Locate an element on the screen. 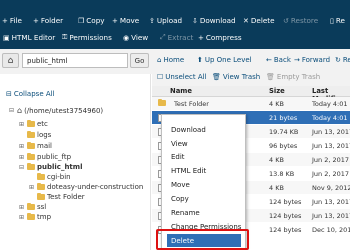  up-level-icon: ⬆ is located at coordinates (200, 60).